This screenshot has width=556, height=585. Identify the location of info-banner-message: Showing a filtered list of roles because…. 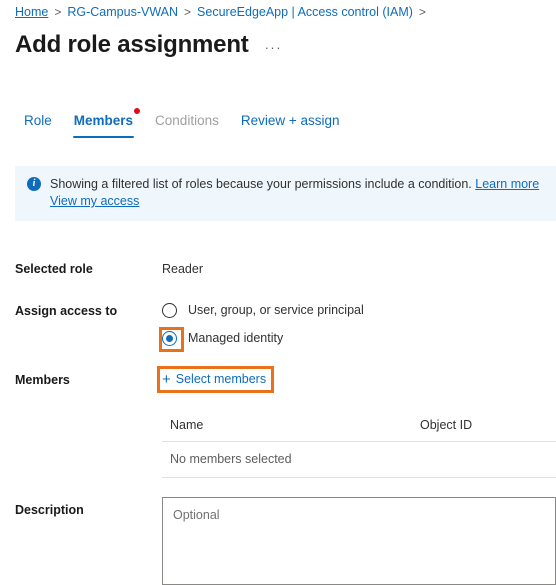
(261, 184).